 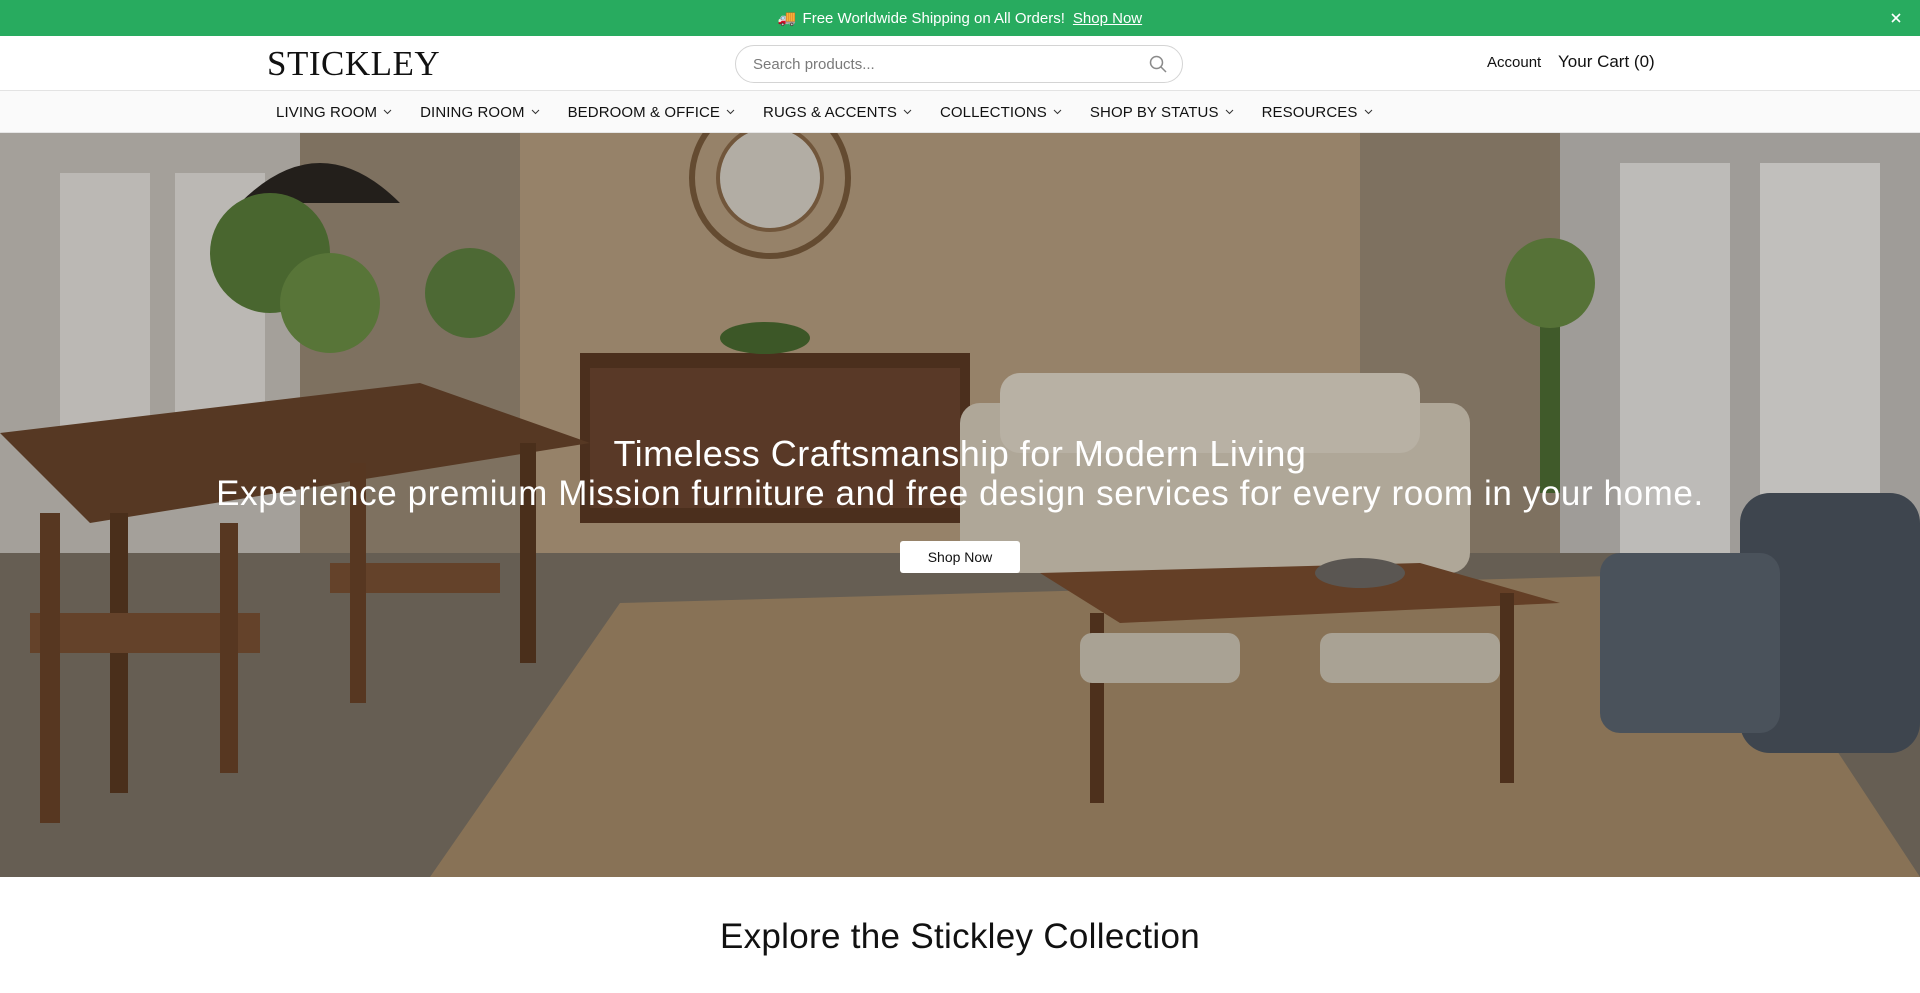 I want to click on nav-item-bedroom-office: BEDROOM & OFFICE, so click(x=651, y=112).